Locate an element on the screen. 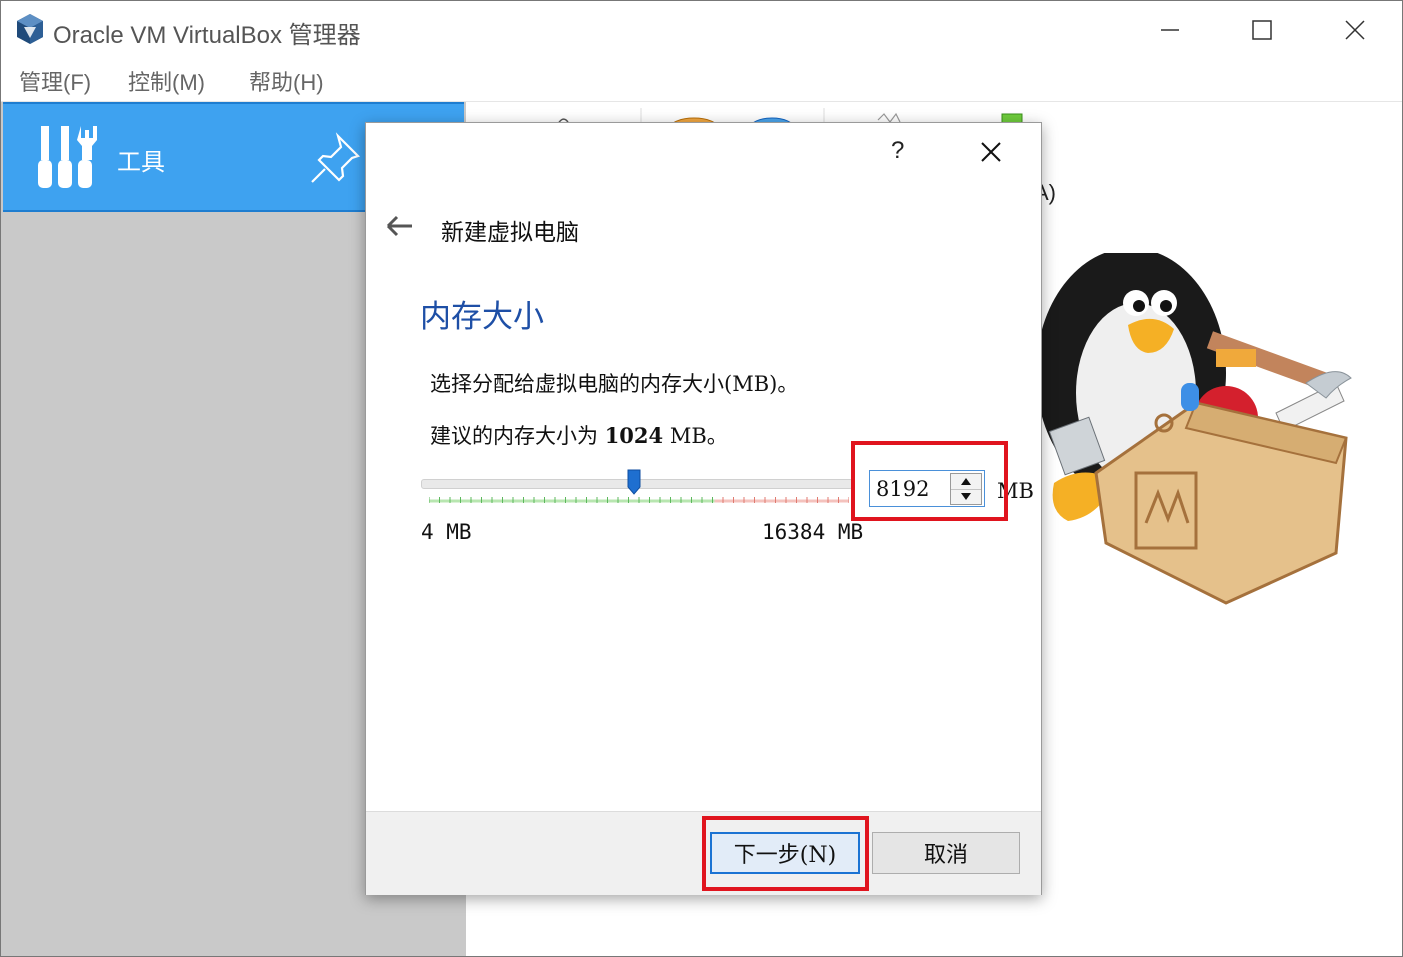 Image resolution: width=1403 pixels, height=957 pixels. recommend-value: 1024 is located at coordinates (634, 435).